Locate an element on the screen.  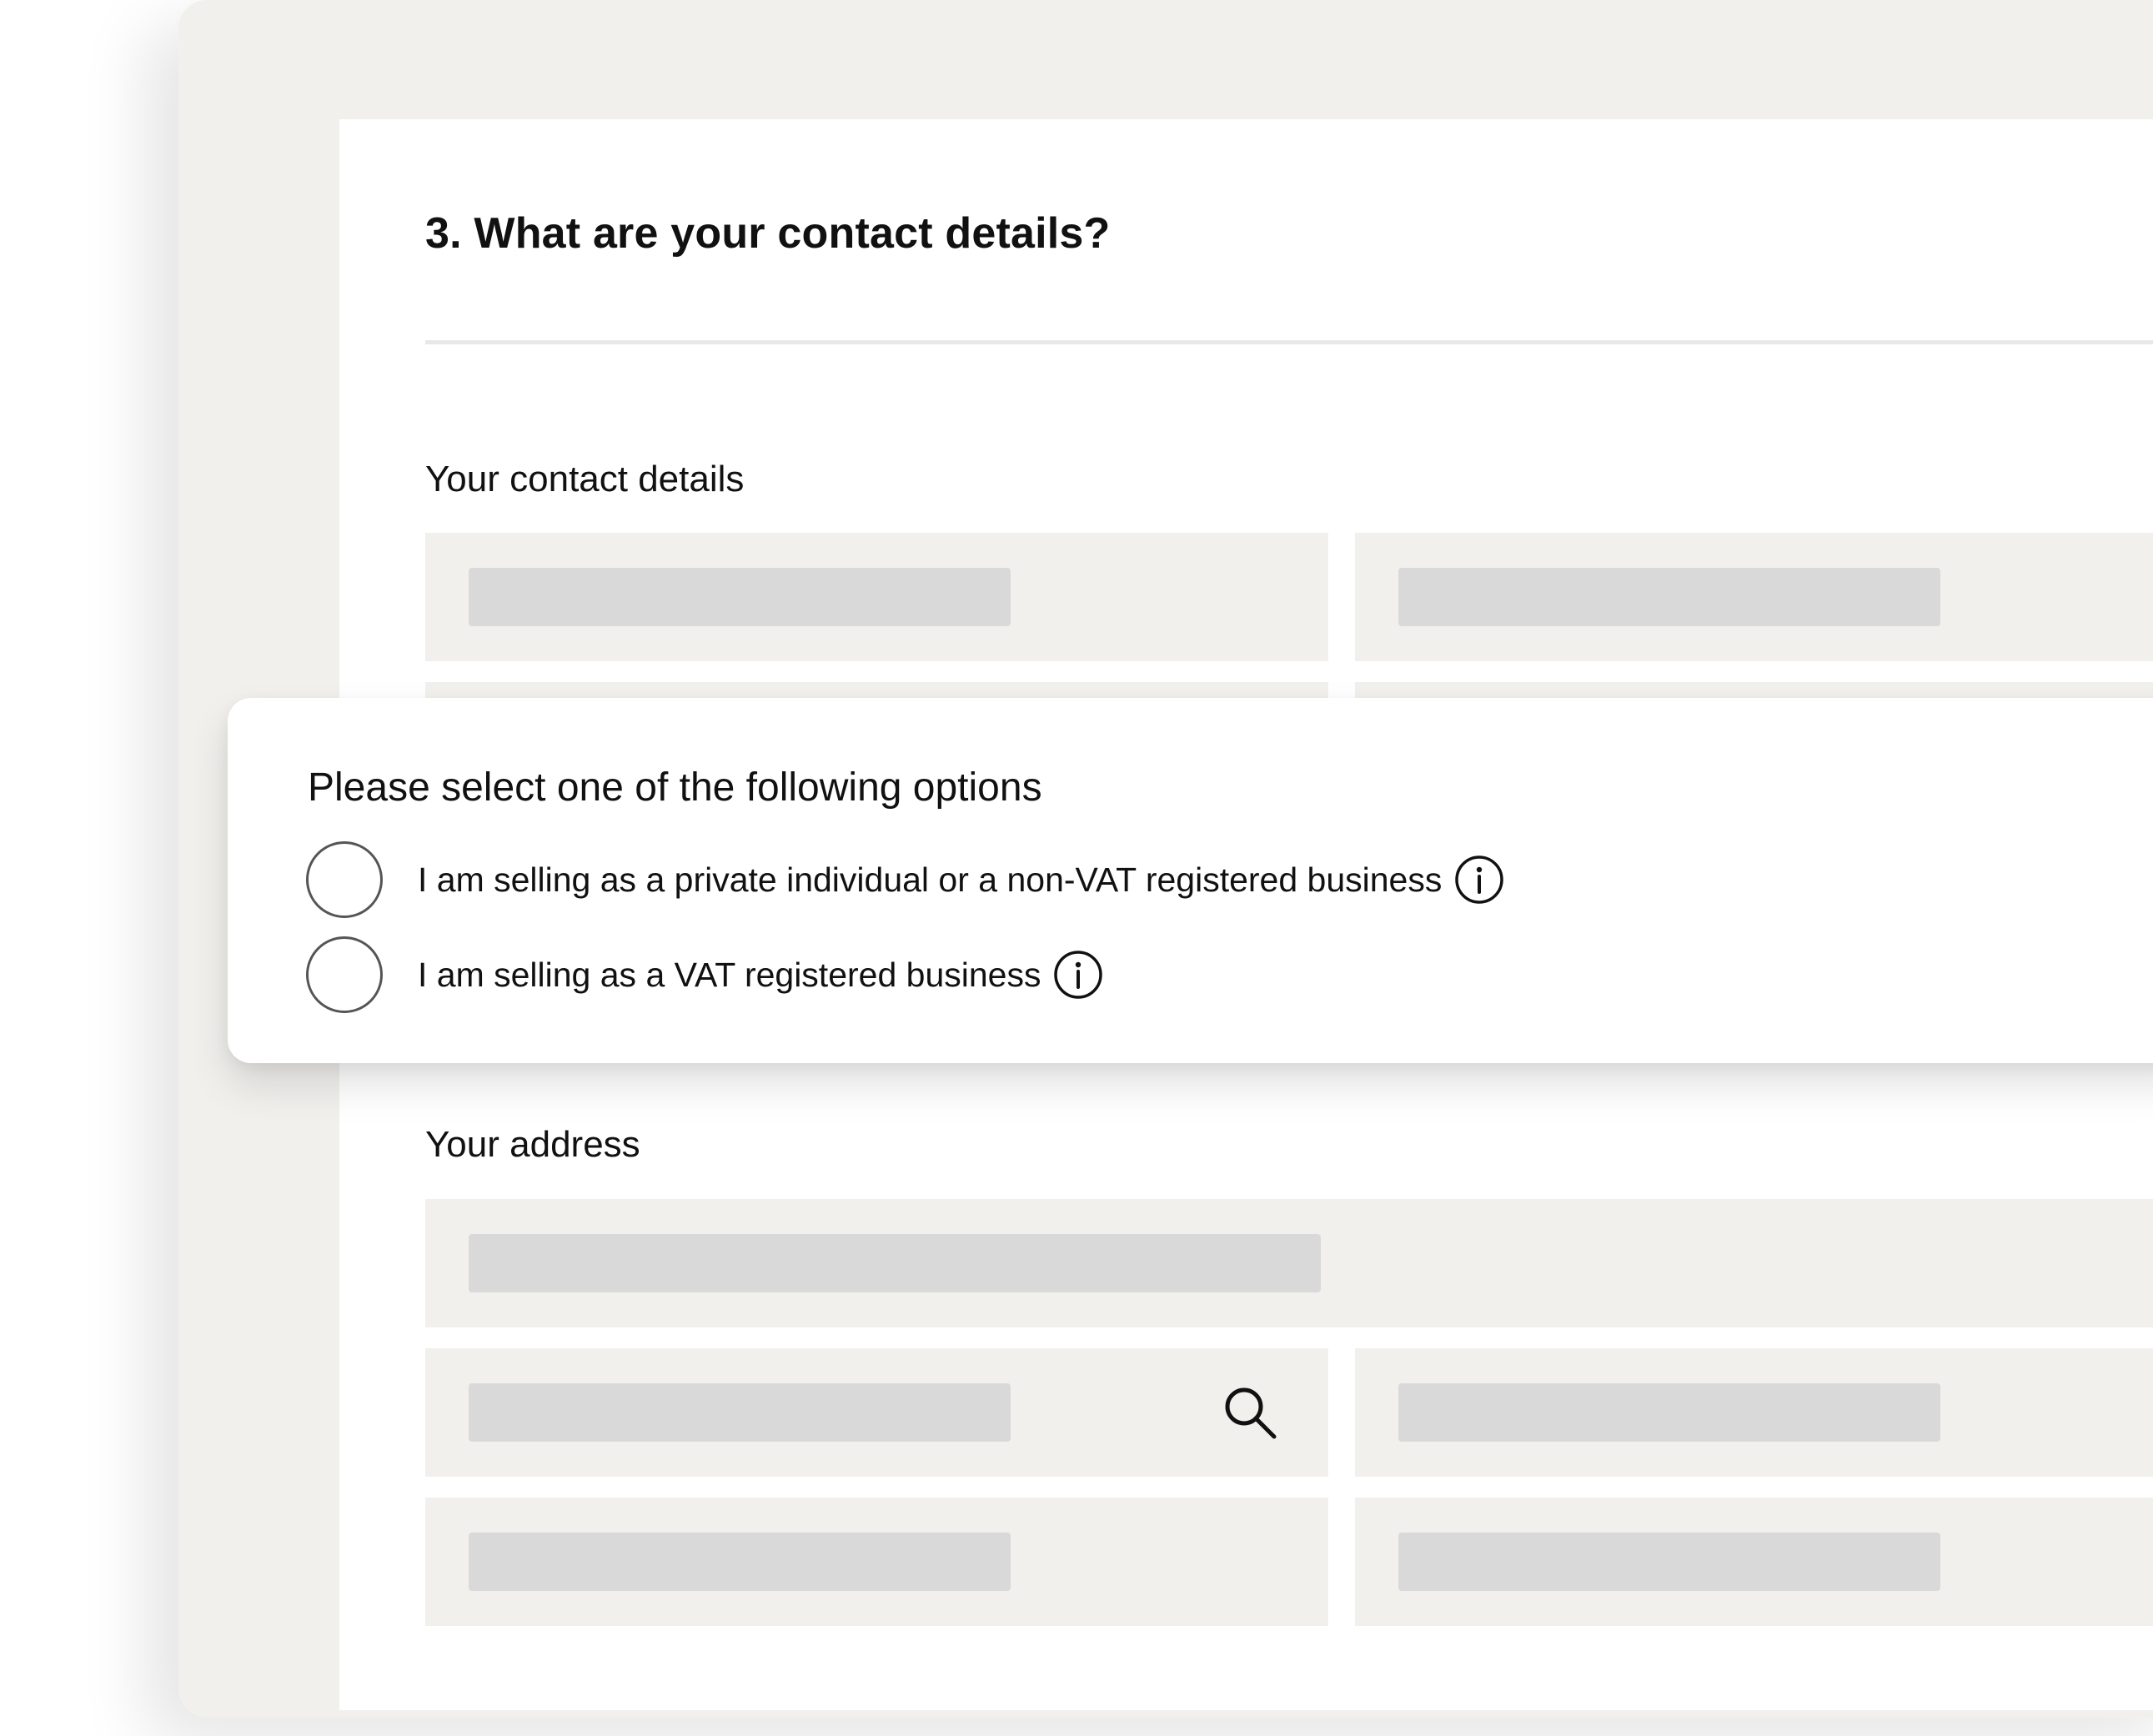
address-label: Your address is located at coordinates (532, 1144).